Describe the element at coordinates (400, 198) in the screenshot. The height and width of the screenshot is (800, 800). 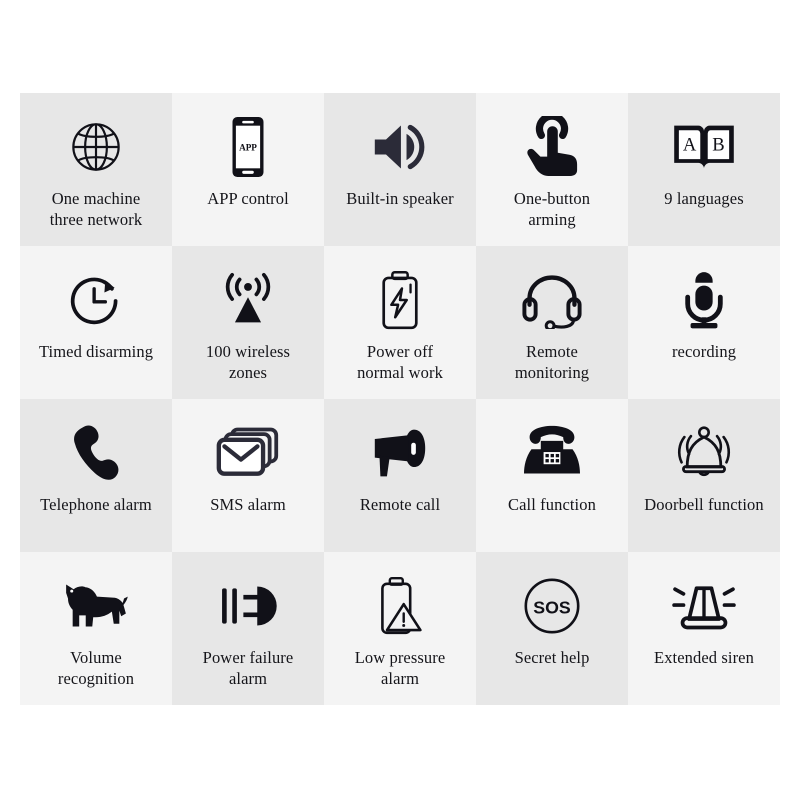
I see `feature-label: Built-in speaker` at that location.